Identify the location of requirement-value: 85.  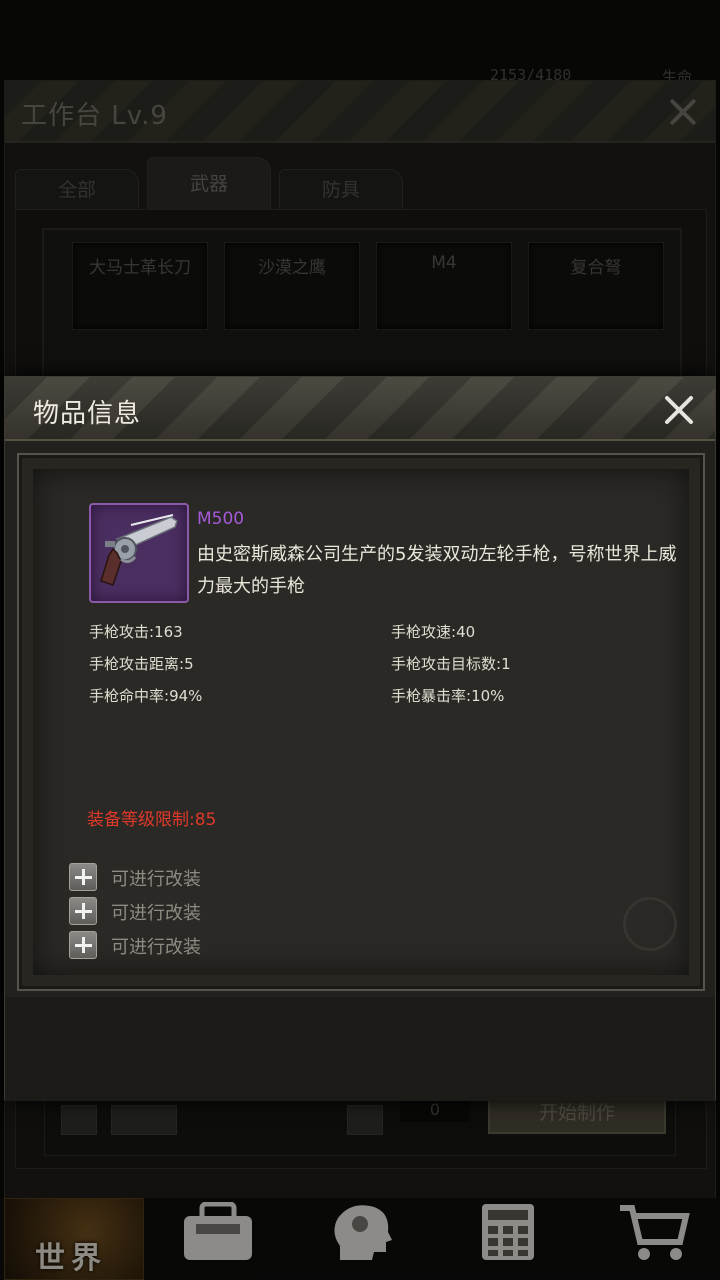
(205, 820).